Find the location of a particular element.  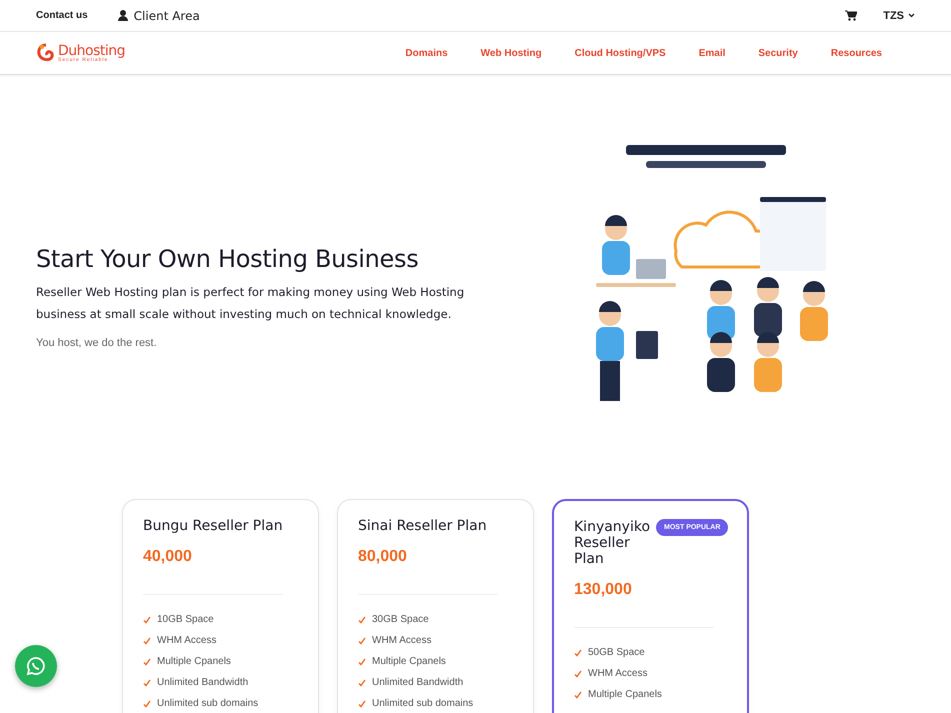

client-area-link: Client Area is located at coordinates (159, 15).